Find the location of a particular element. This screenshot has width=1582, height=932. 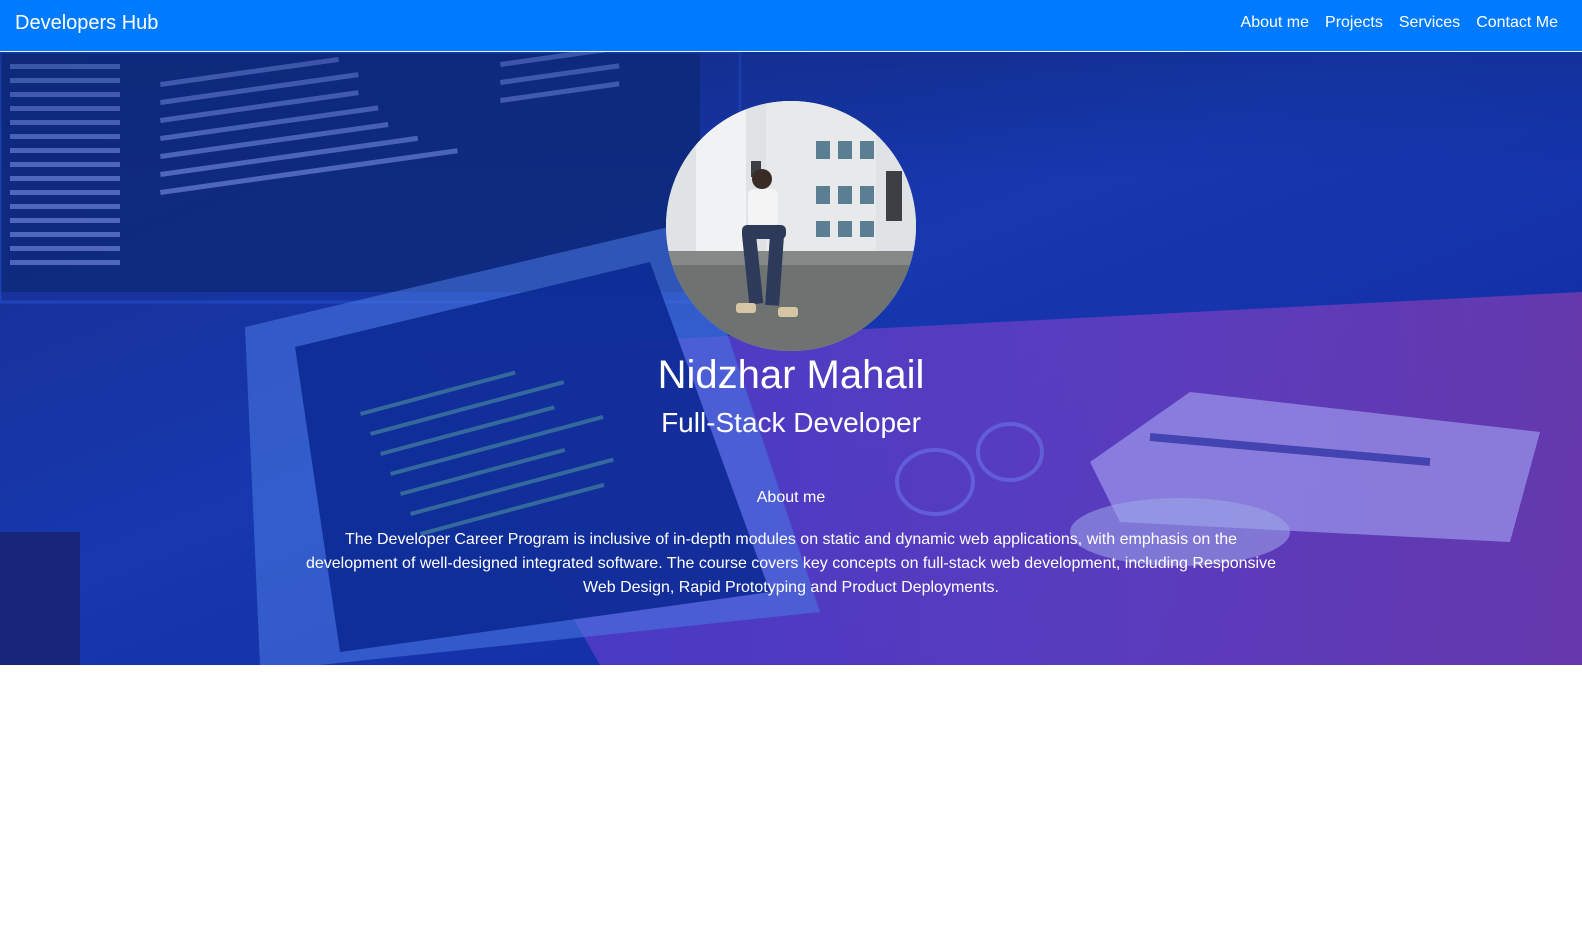

nav-links: About me Projects Services Contact Me is located at coordinates (1399, 23).